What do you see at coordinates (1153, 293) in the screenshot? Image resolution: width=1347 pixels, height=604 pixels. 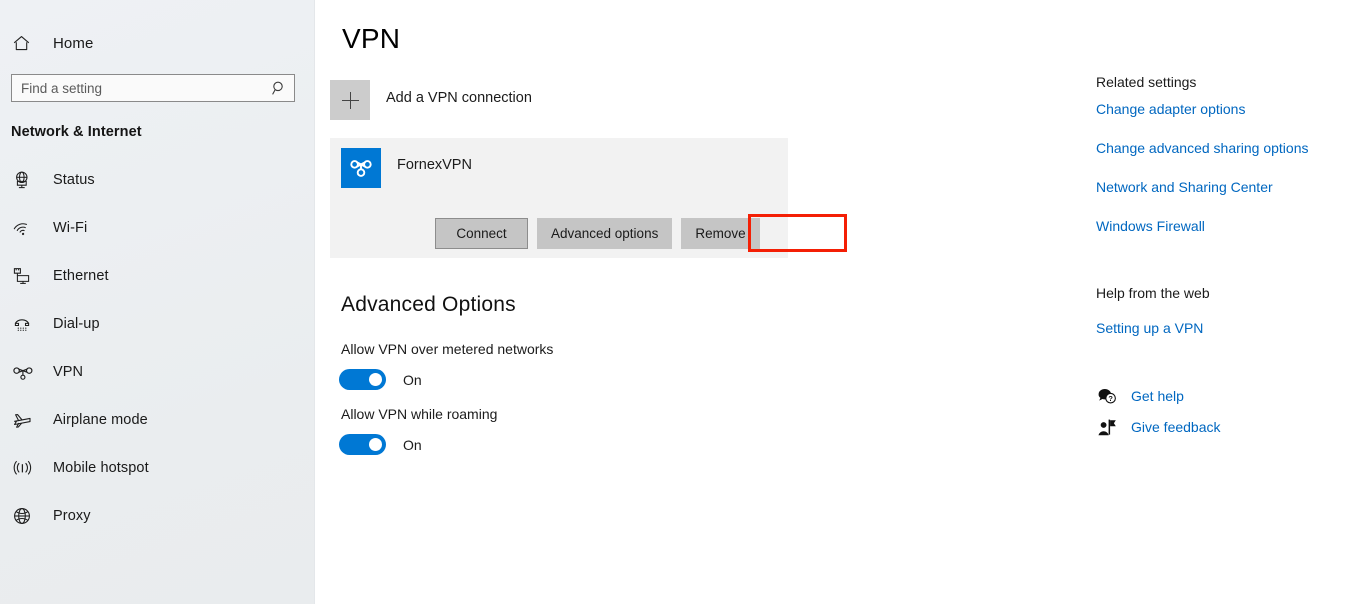 I see `help-from-web-heading: Help from the web` at bounding box center [1153, 293].